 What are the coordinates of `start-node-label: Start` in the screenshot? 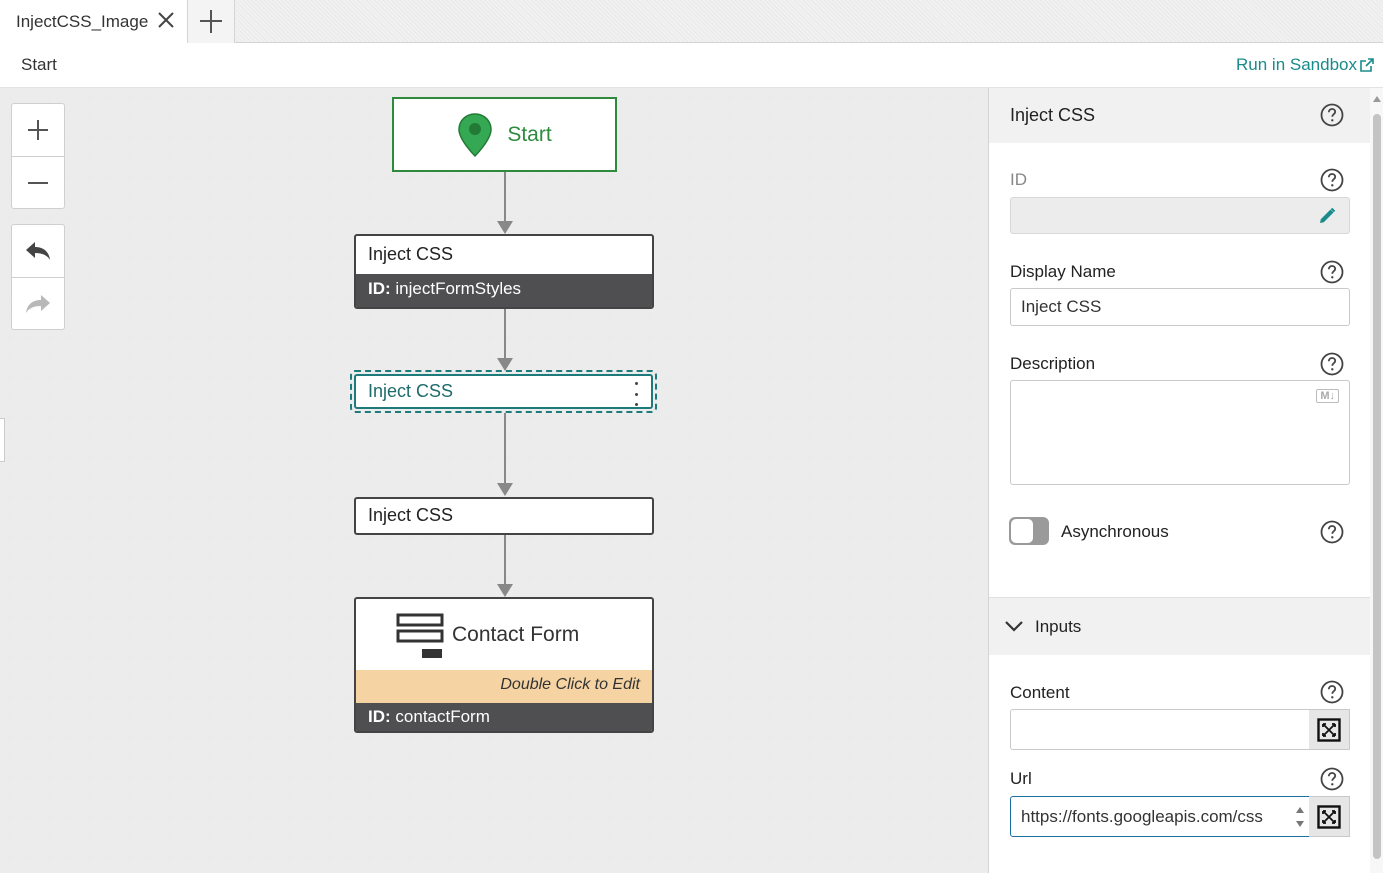 It's located at (529, 134).